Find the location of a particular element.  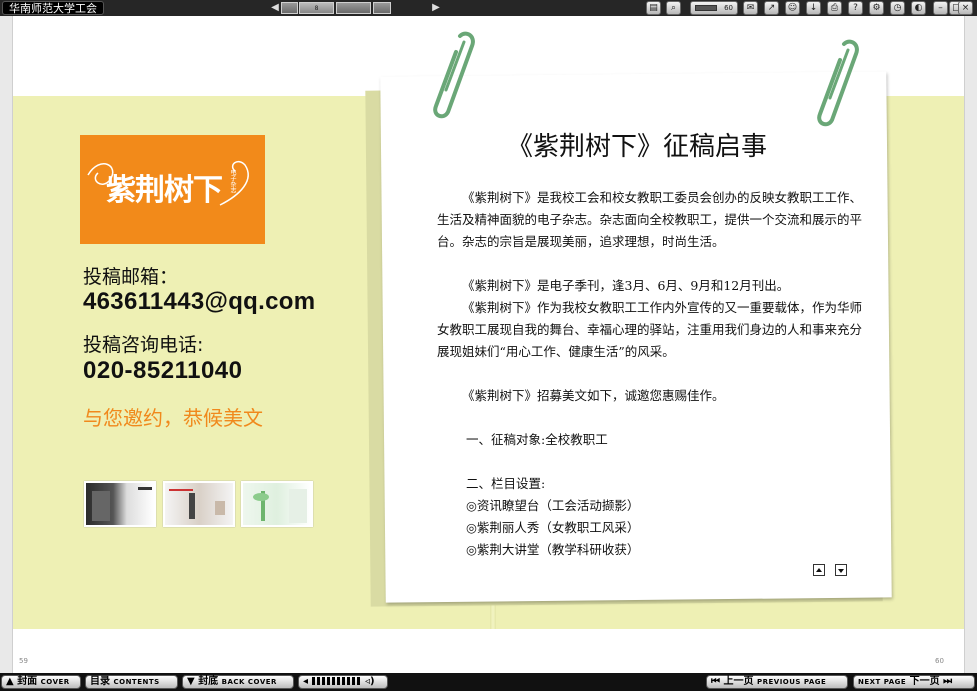

paper-clip-left-icon is located at coordinates (454, 75).